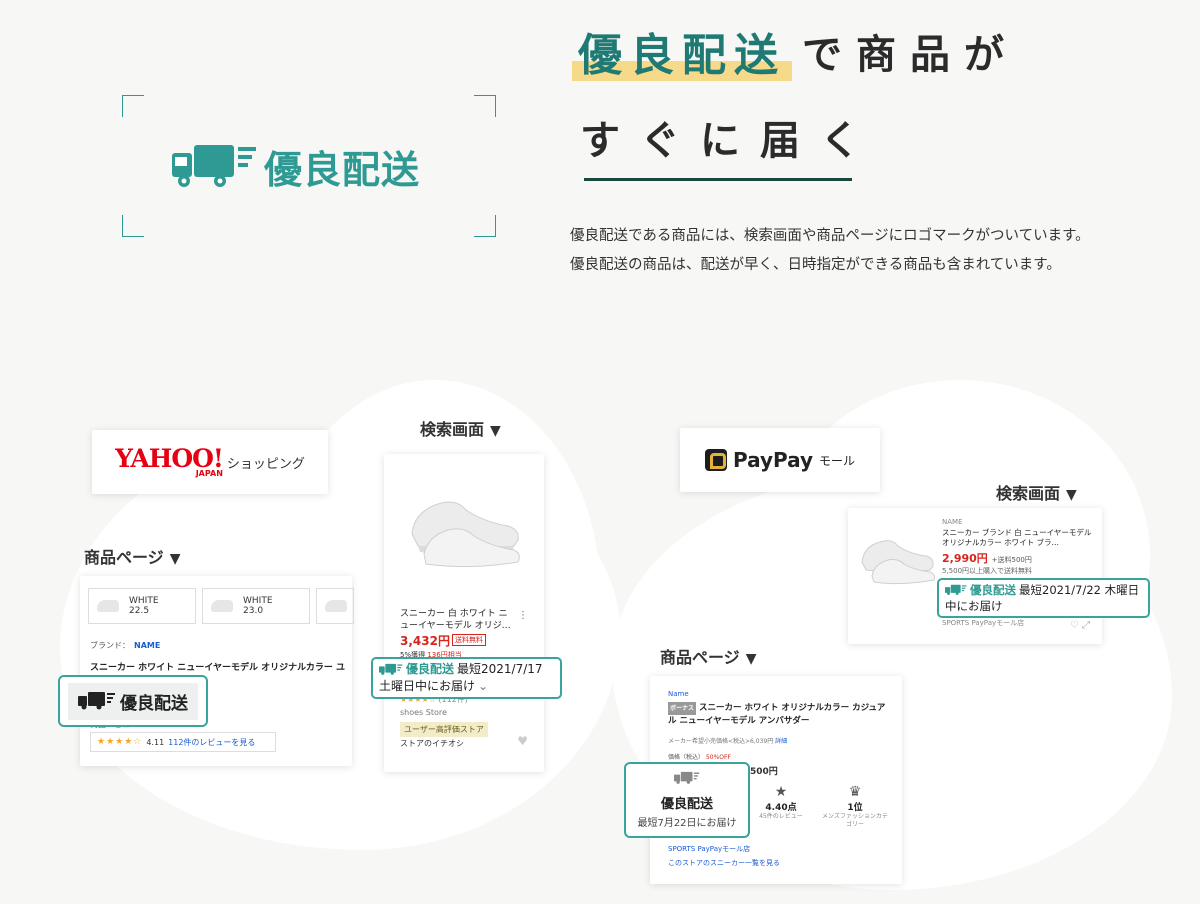  I want to click on heart-icon: ♥, so click(522, 741).